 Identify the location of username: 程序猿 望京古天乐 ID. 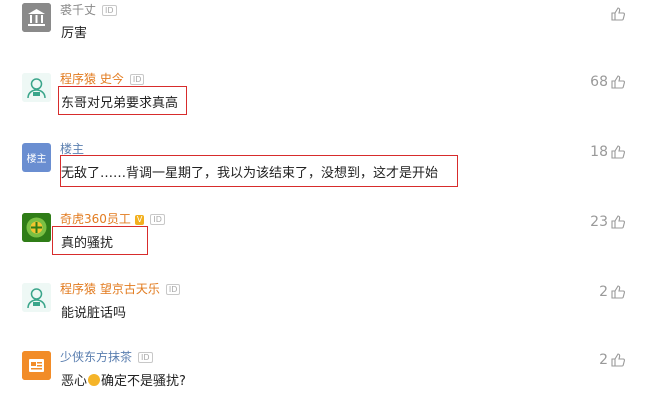
(120, 288).